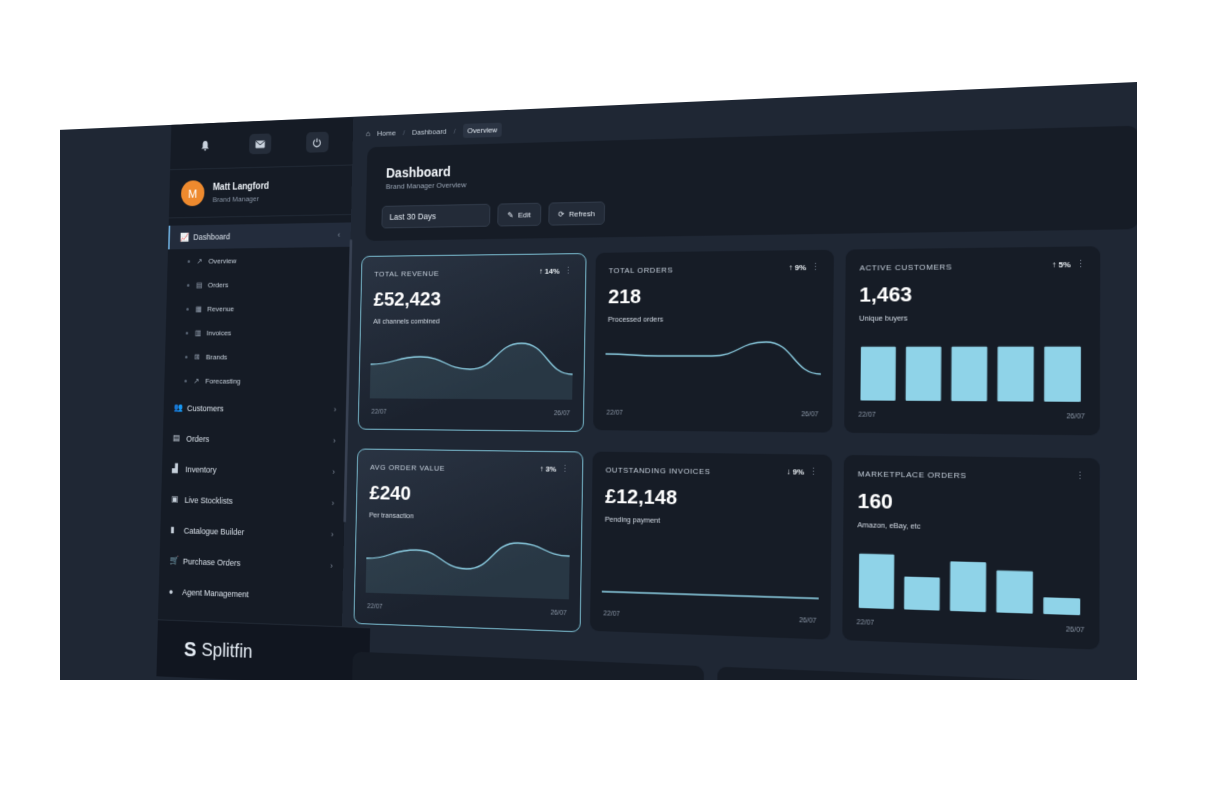  I want to click on warehouse-icon: ▣, so click(175, 499).